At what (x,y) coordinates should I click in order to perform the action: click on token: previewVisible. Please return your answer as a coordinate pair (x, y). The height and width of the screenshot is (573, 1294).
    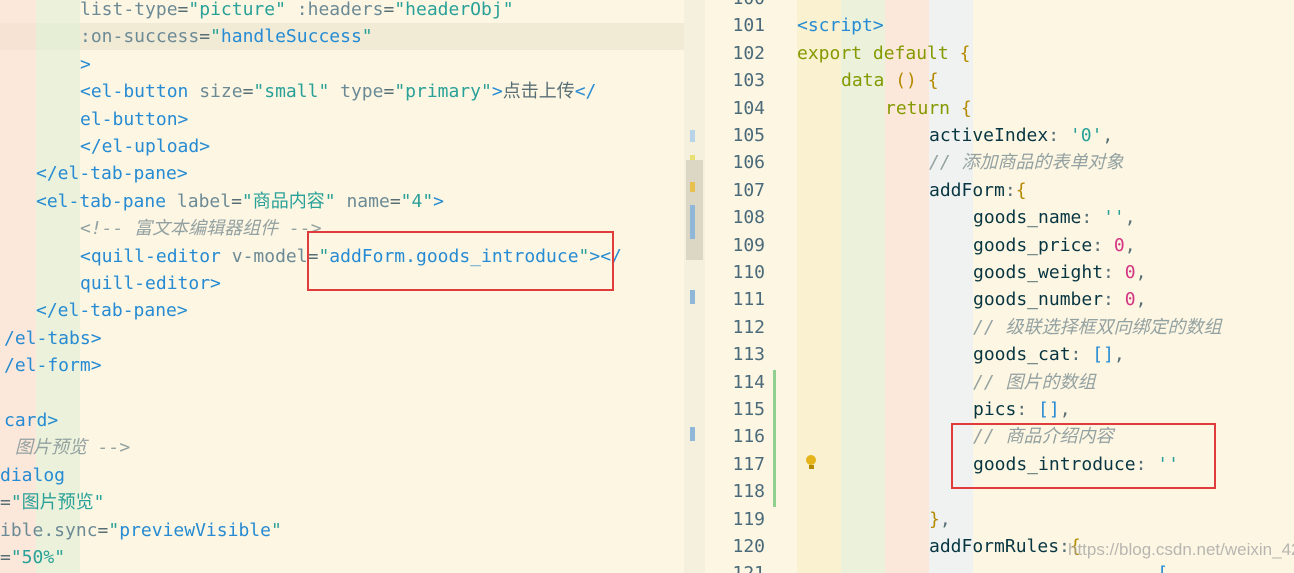
    Looking at the image, I should click on (195, 530).